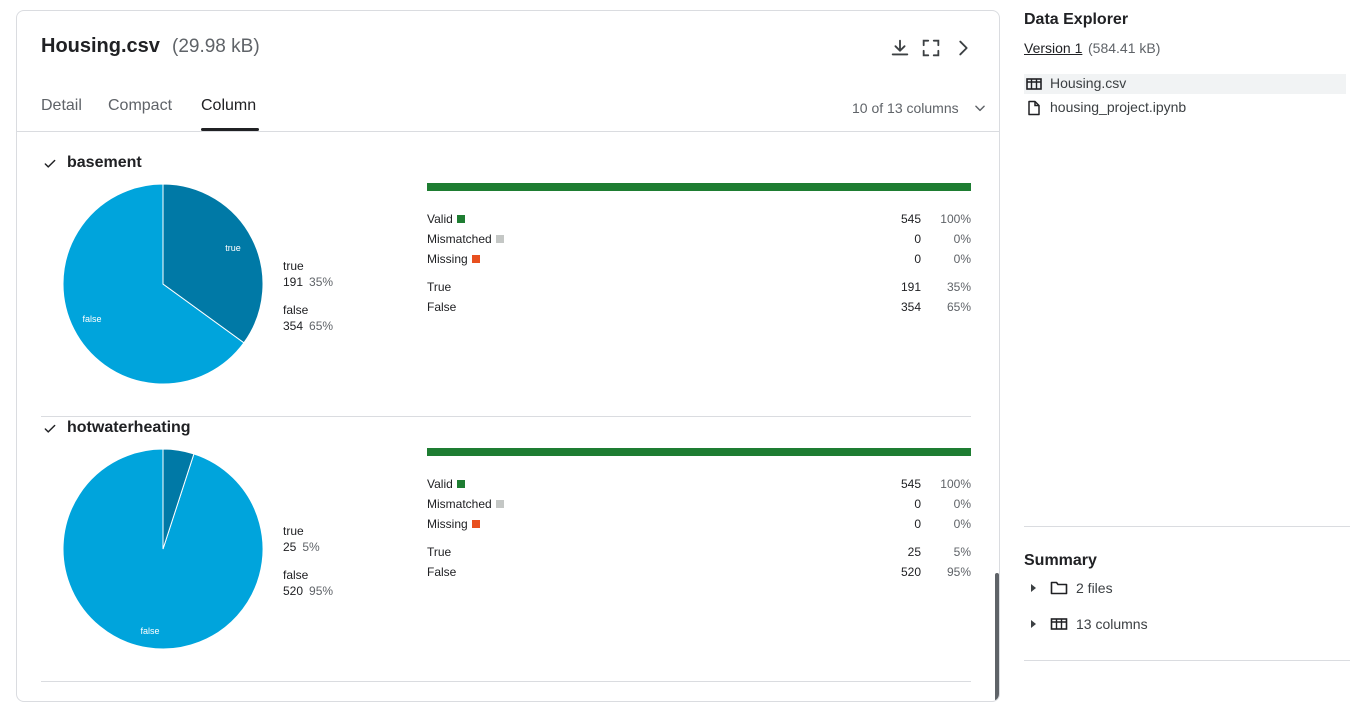 The width and height of the screenshot is (1365, 702). I want to click on value-row-false: False 520 95%, so click(699, 575).